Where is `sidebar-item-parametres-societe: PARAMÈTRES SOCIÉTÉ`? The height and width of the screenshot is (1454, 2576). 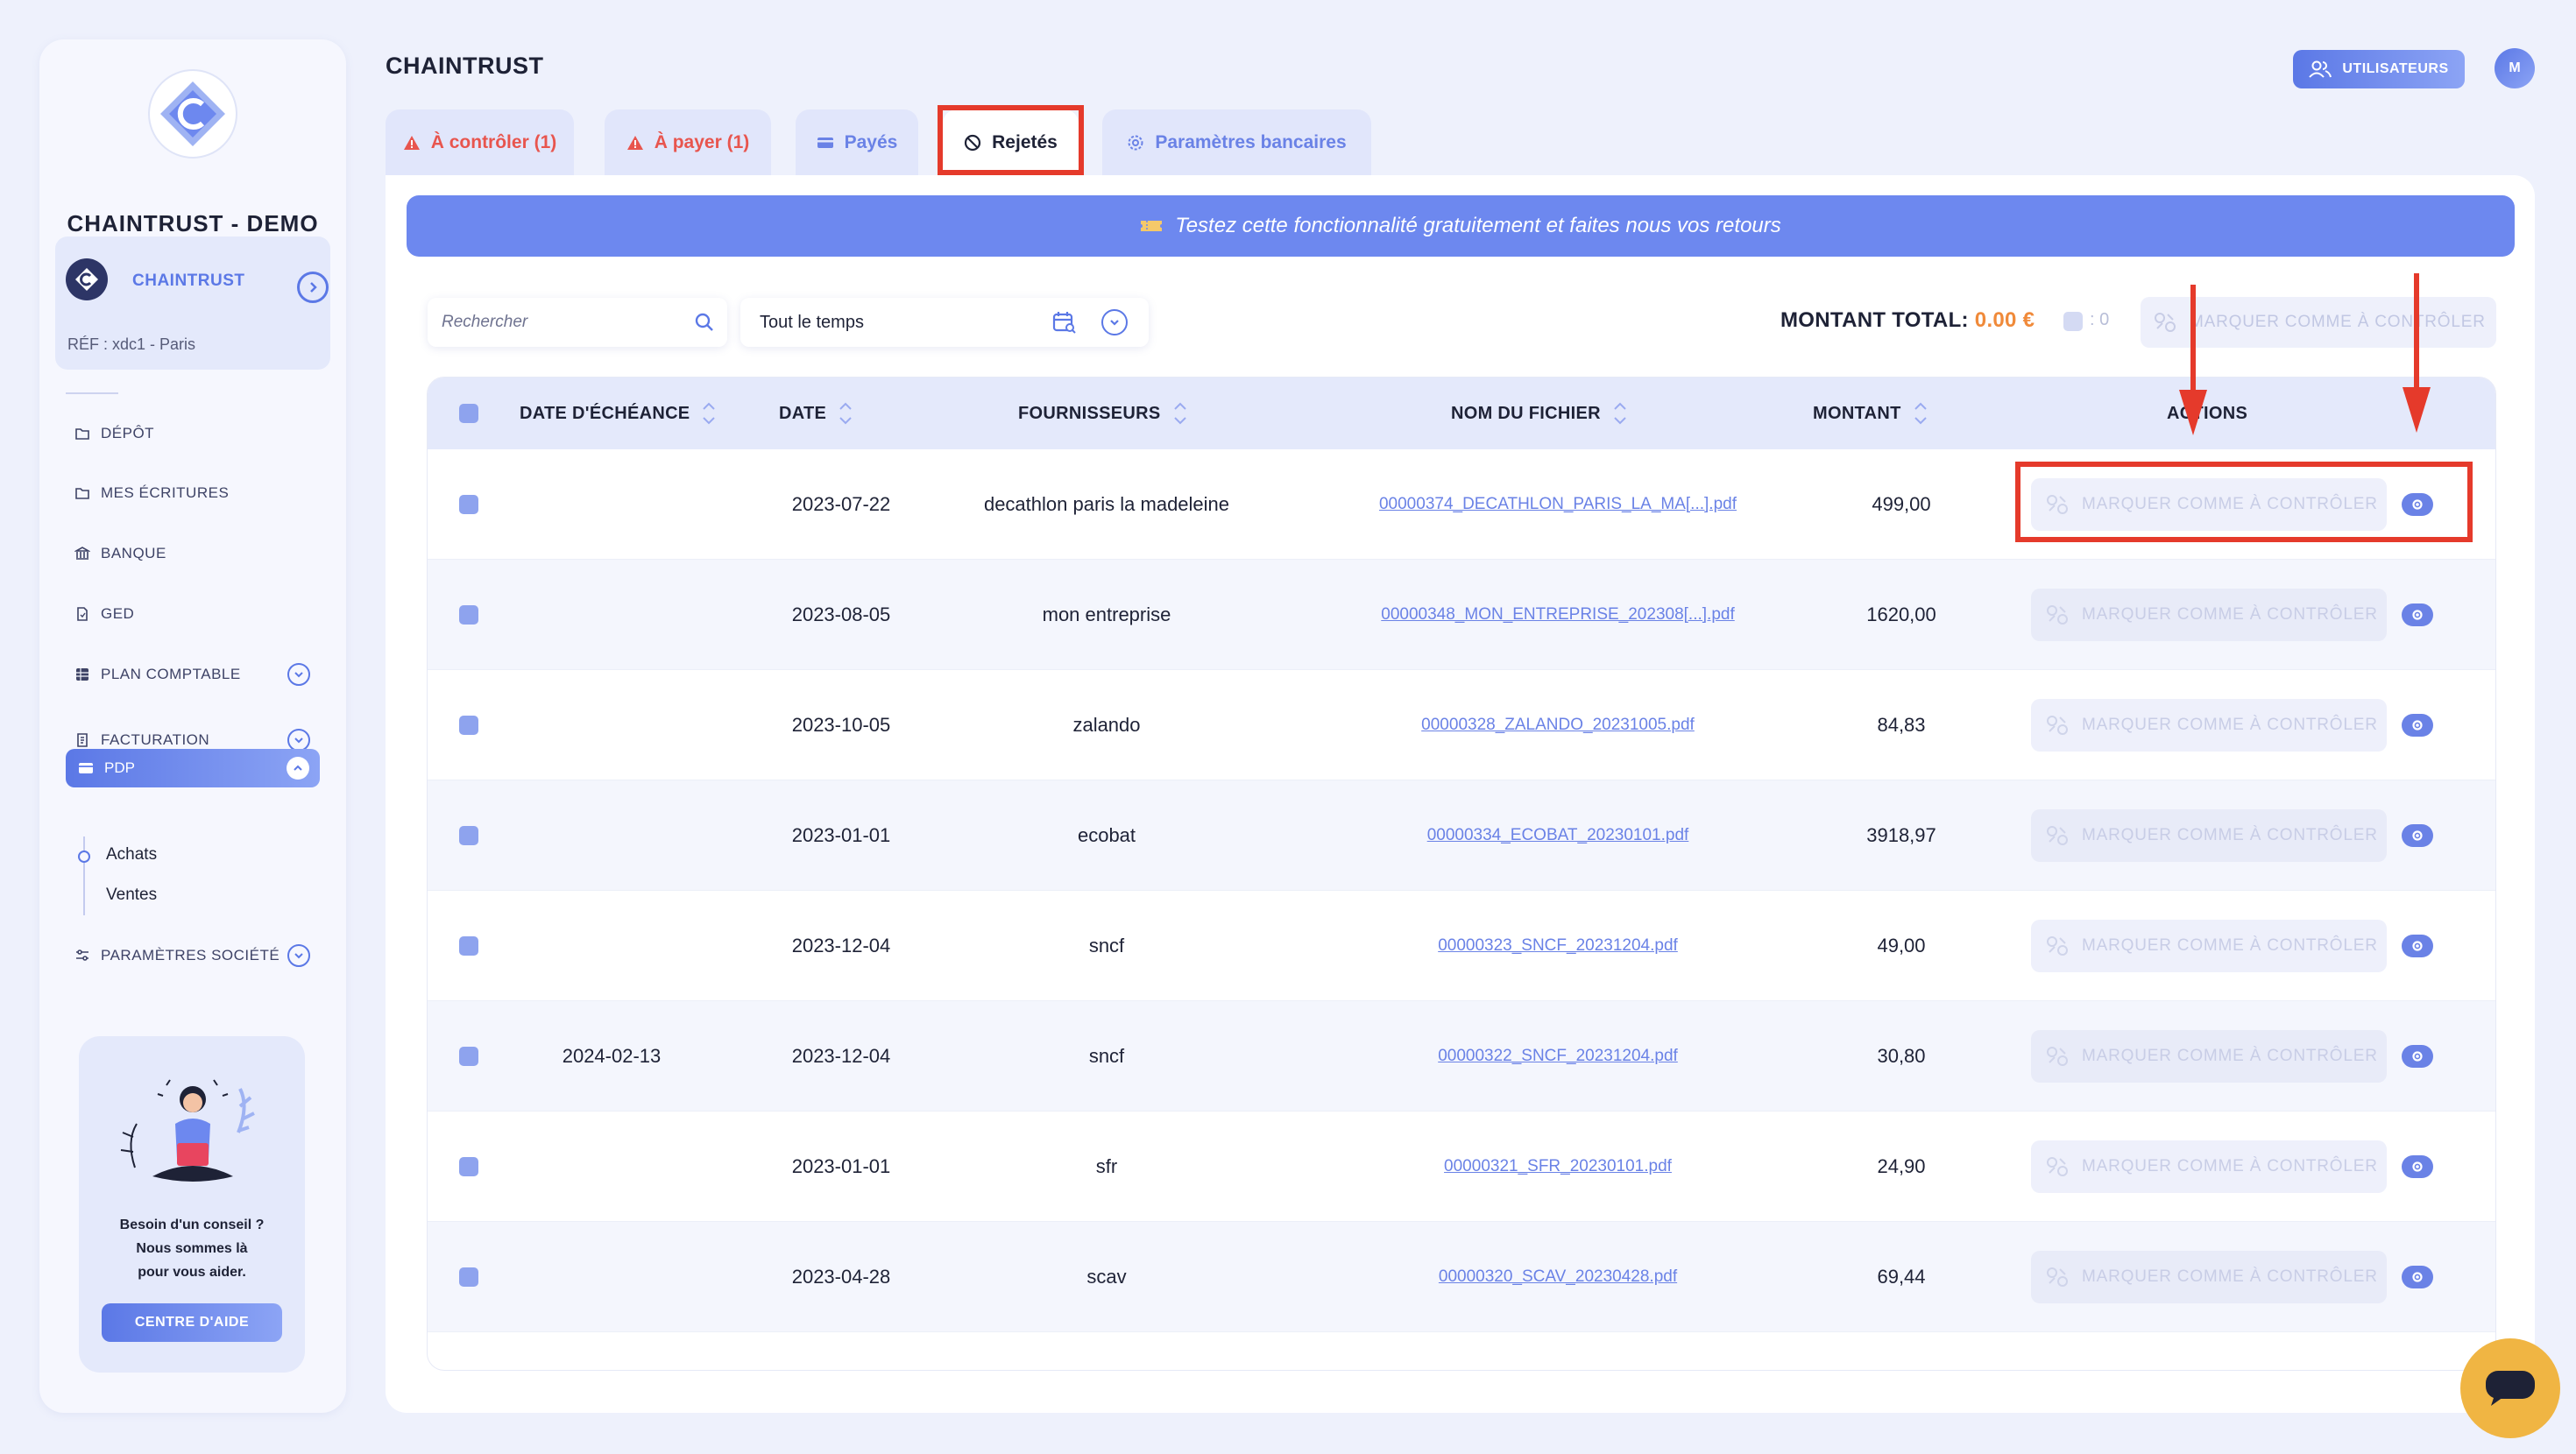 sidebar-item-parametres-societe: PARAMÈTRES SOCIÉTÉ is located at coordinates (177, 955).